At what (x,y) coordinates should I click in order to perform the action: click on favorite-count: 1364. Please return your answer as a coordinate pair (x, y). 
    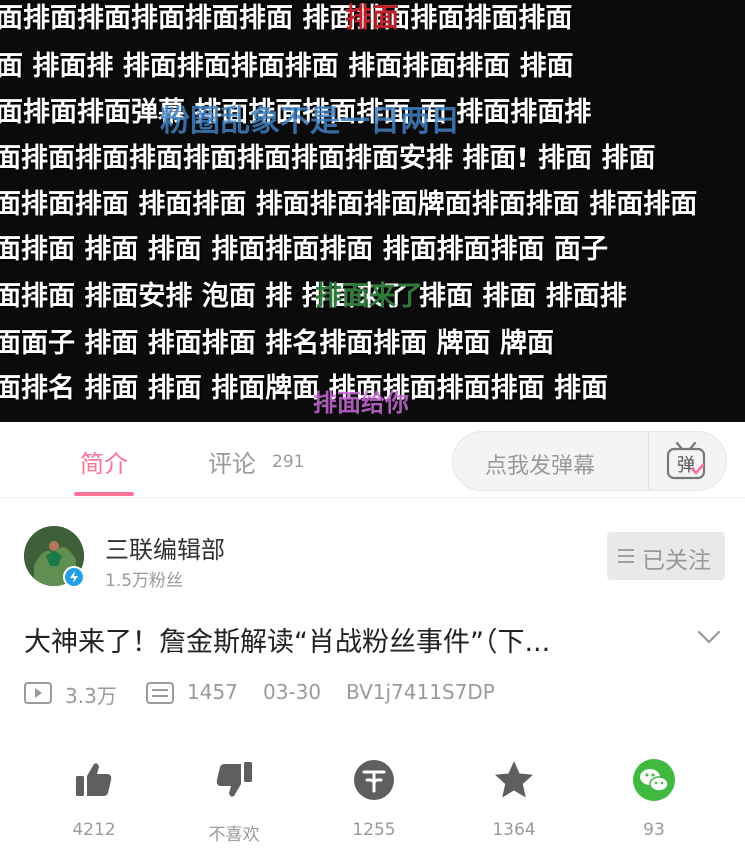
    Looking at the image, I should click on (514, 830).